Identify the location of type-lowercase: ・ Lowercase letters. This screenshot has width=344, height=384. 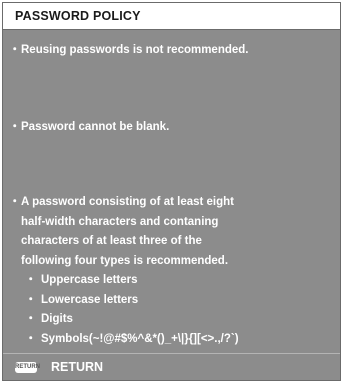
(124, 301).